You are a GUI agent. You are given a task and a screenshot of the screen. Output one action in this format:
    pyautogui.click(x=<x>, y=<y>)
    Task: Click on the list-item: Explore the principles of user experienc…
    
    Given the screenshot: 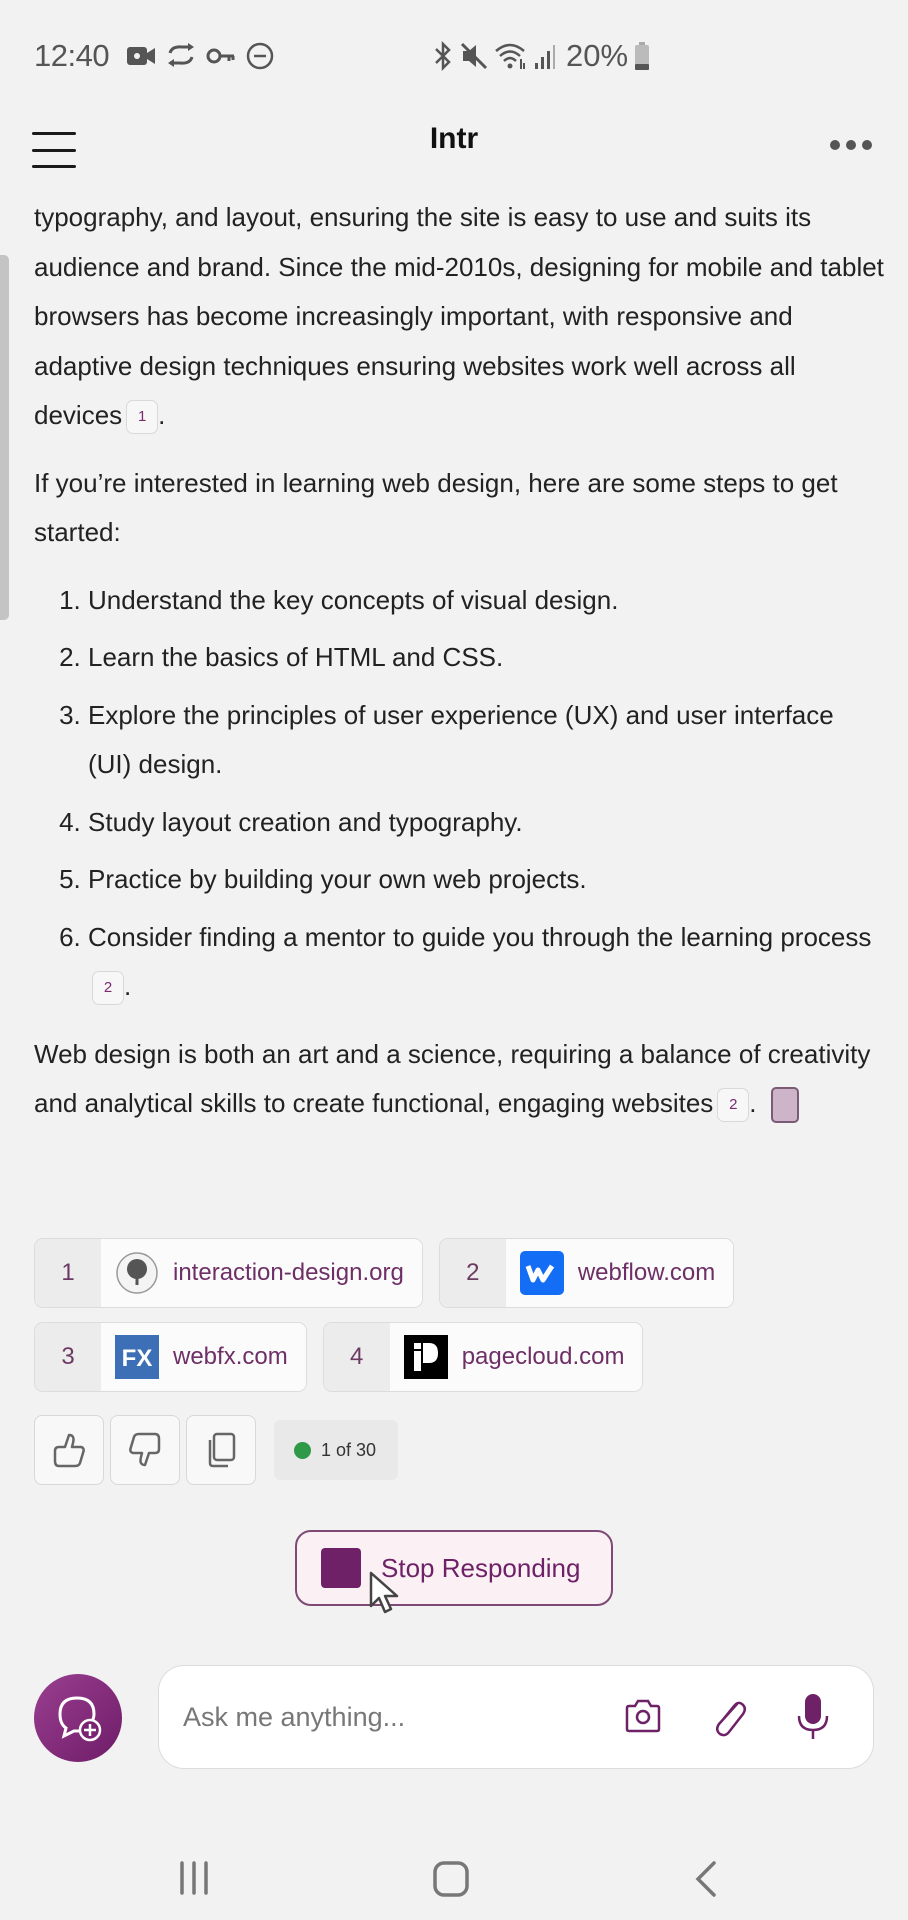 What is the action you would take?
    pyautogui.click(x=486, y=740)
    